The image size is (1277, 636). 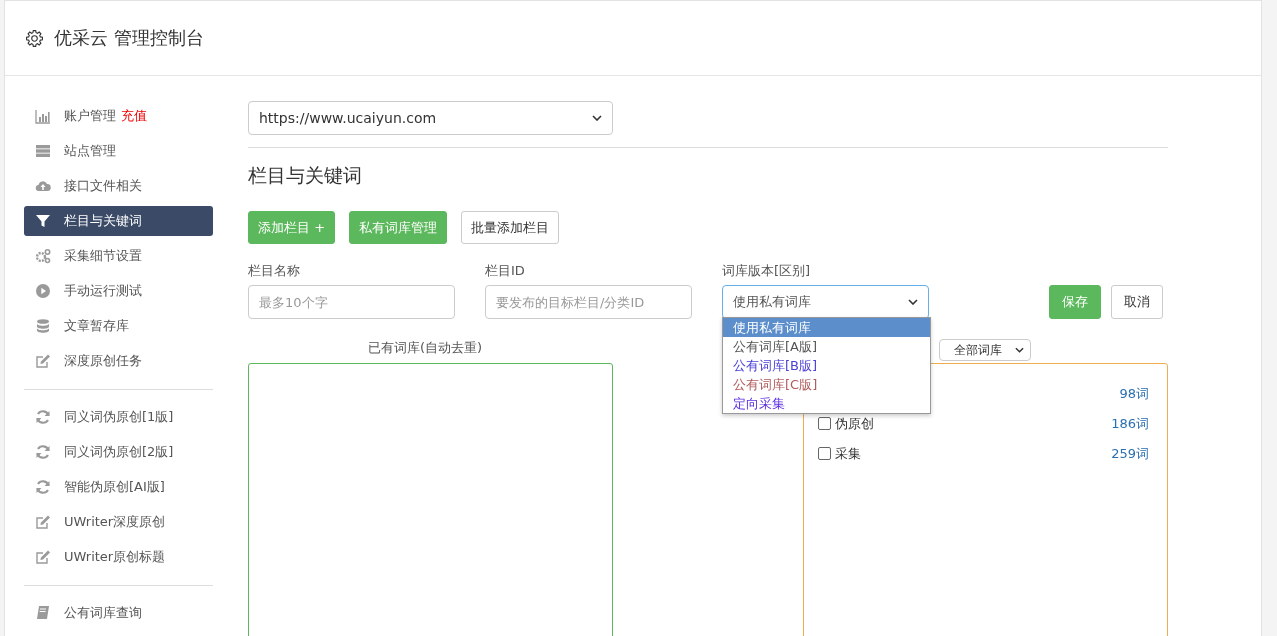 What do you see at coordinates (118, 186) in the screenshot?
I see `sidebar-item: 接口文件相关` at bounding box center [118, 186].